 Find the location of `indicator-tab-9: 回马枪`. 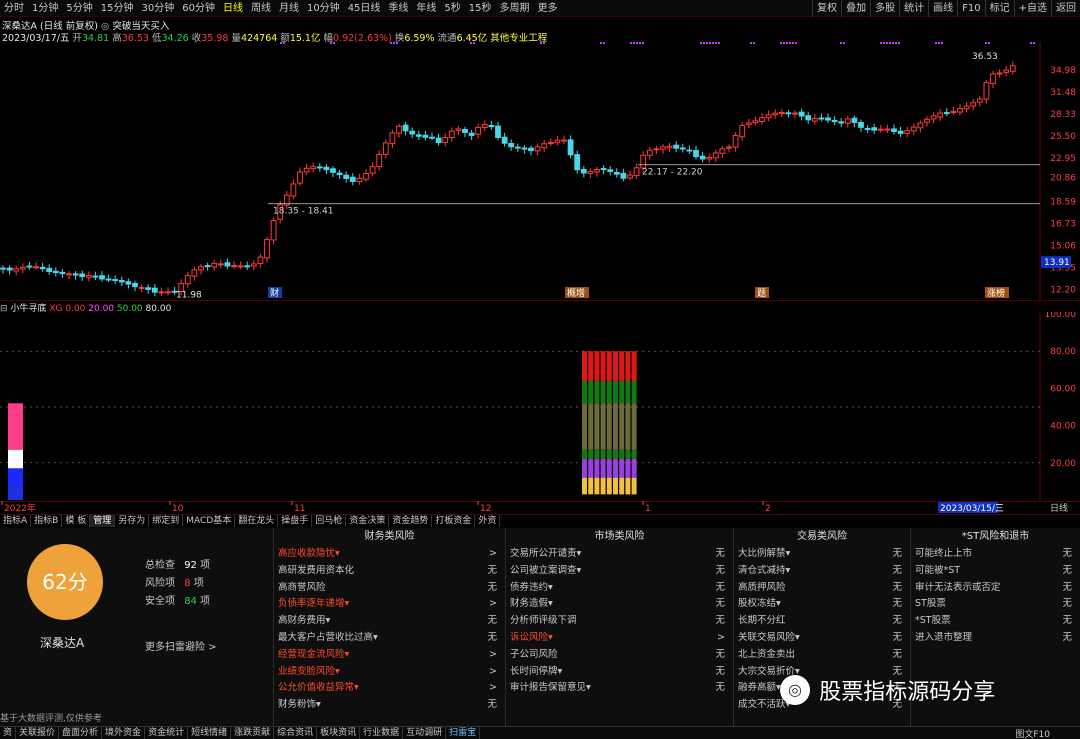

indicator-tab-9: 回马枪 is located at coordinates (329, 521).